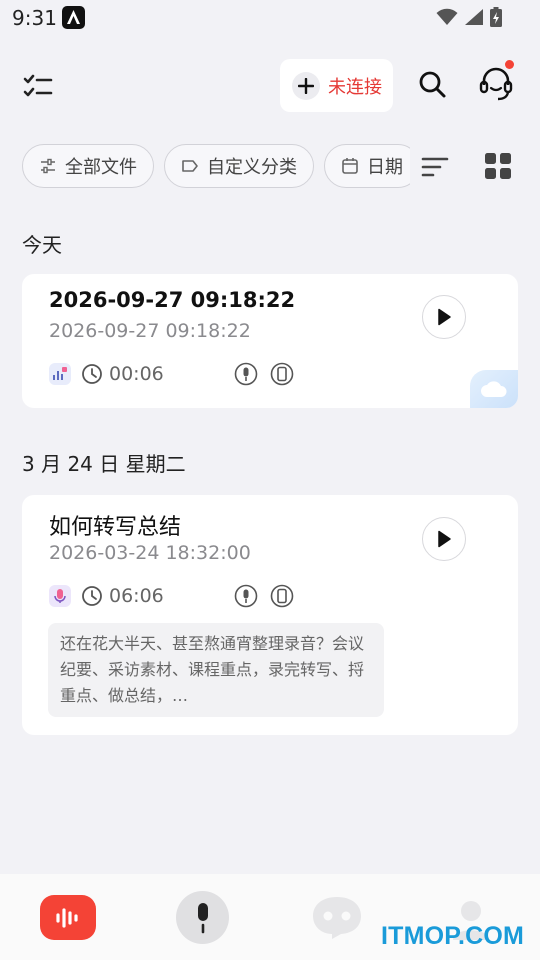 This screenshot has width=540, height=960. I want to click on search-icon, so click(433, 85).